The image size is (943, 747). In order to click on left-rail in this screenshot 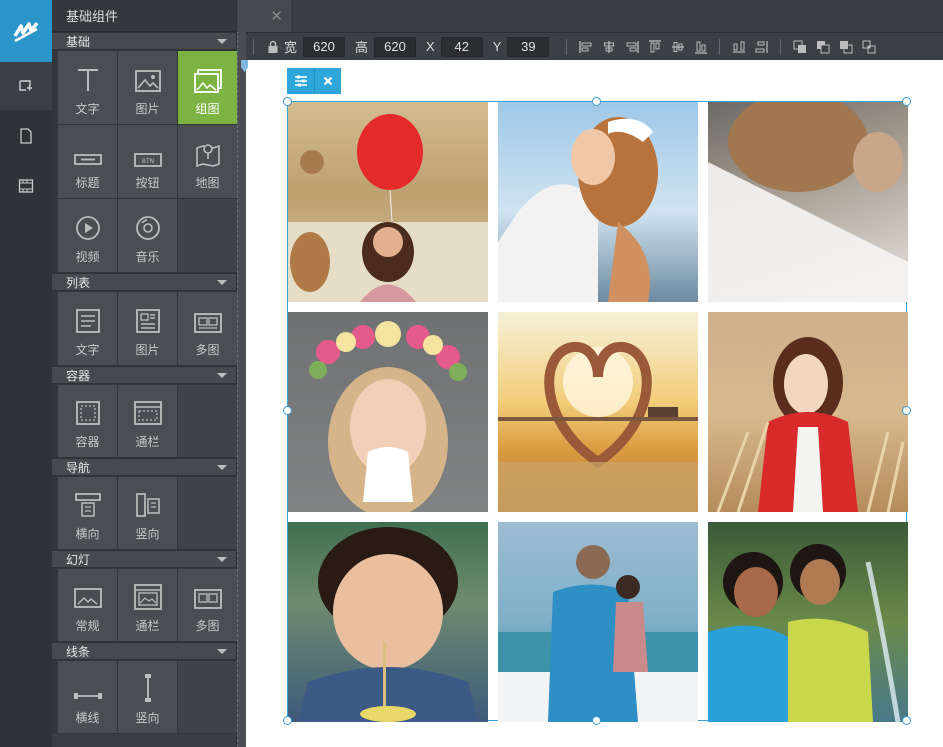, I will do `click(26, 373)`.